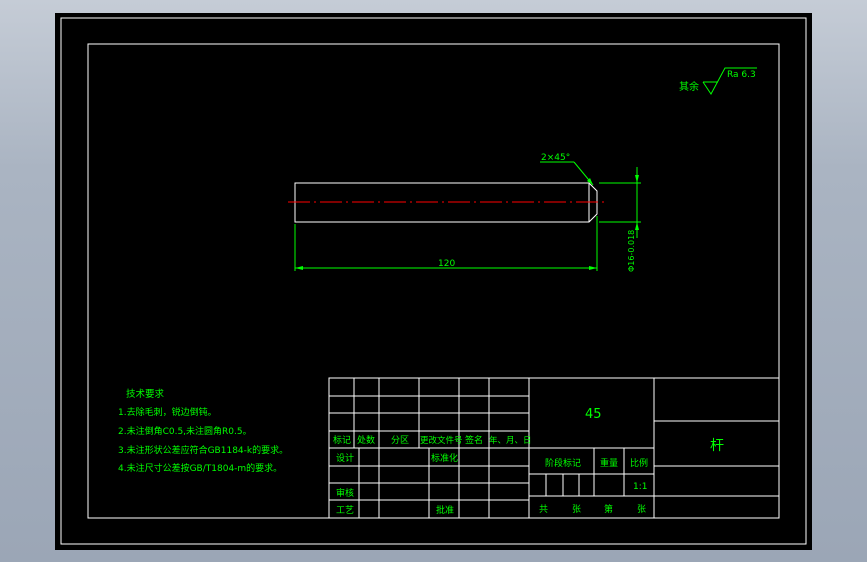  Describe the element at coordinates (510, 440) in the screenshot. I see `label-date: 年、月、日` at that location.